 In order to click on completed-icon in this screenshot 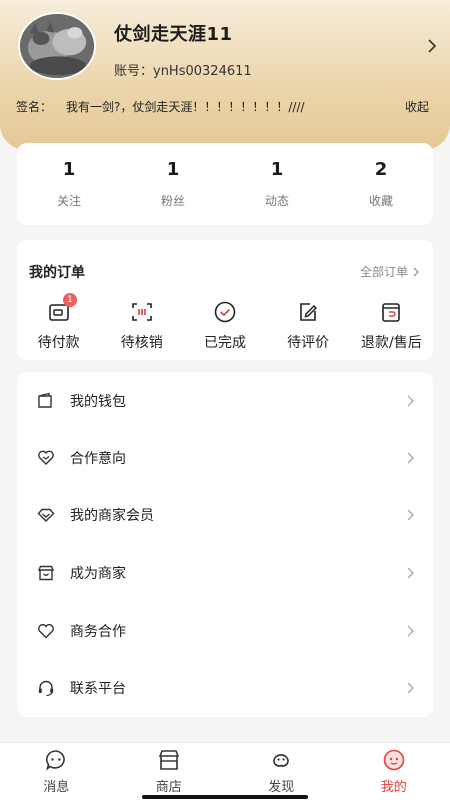, I will do `click(225, 312)`.